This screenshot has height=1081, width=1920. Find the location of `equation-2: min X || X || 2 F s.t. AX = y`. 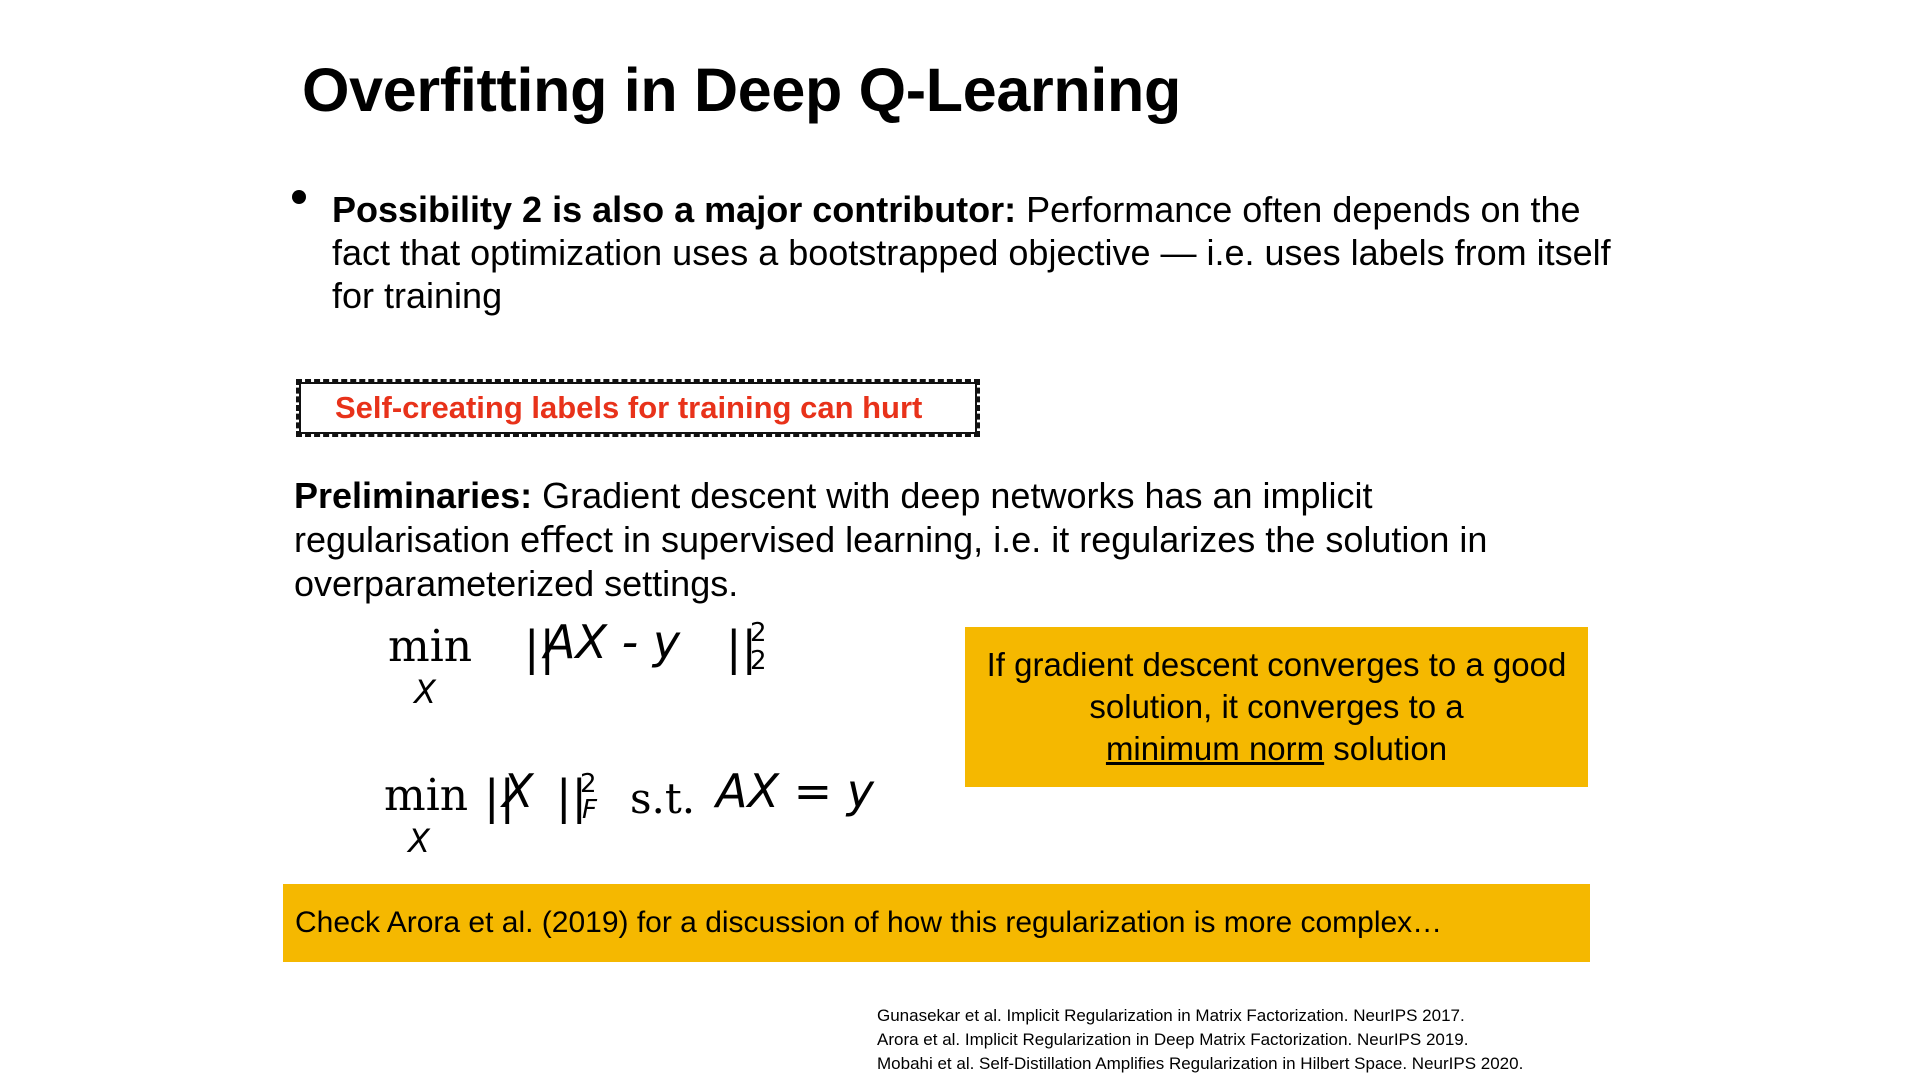

equation-2: min X || X || 2 F s.t. AX = y is located at coordinates (654, 816).